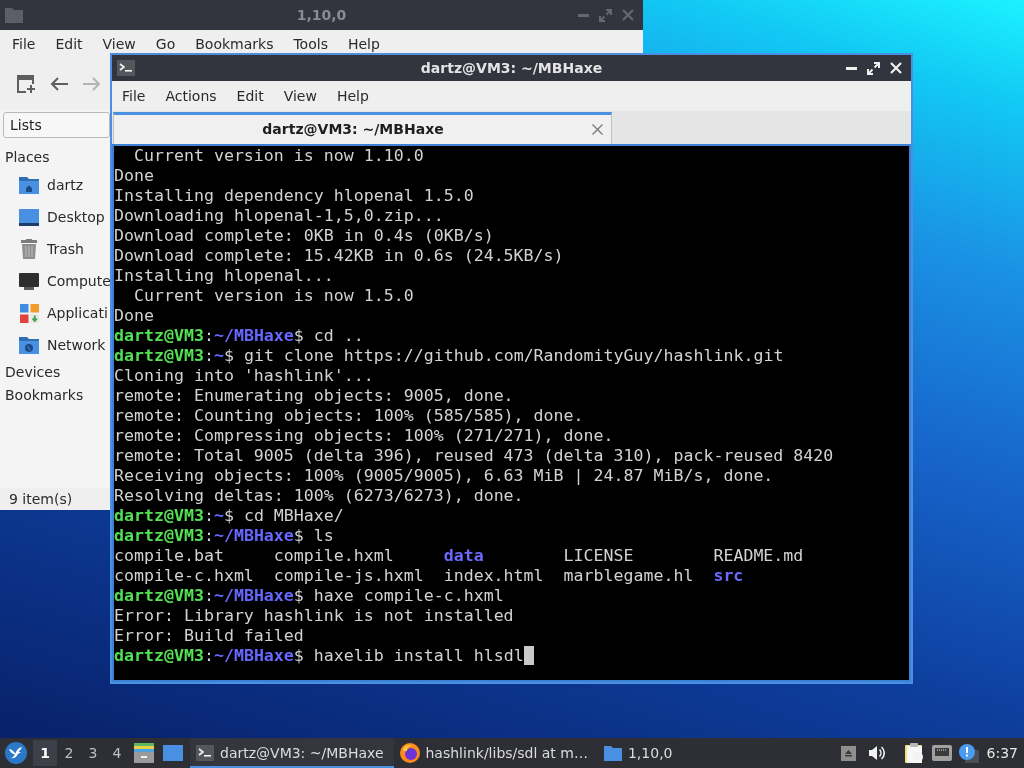  What do you see at coordinates (165, 44) in the screenshot?
I see `menu-item: Go` at bounding box center [165, 44].